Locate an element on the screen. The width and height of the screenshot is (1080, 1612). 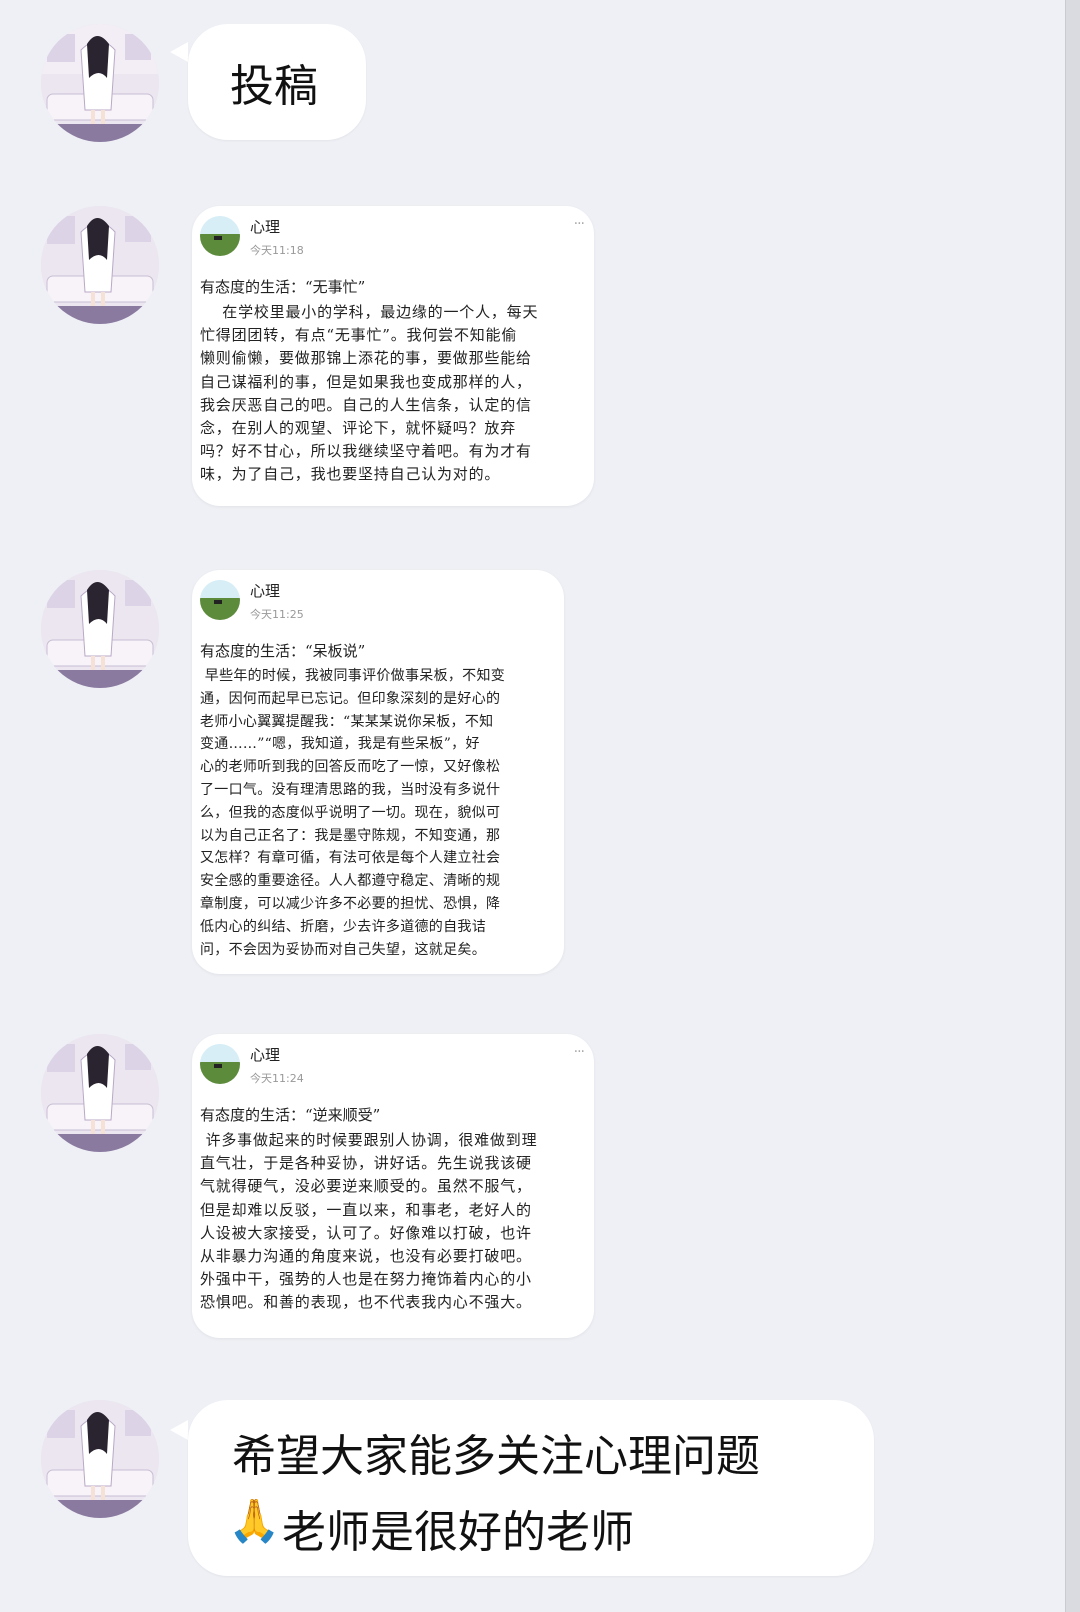
post-title: 有态度的生活：“逆来顺受” is located at coordinates (290, 1115).